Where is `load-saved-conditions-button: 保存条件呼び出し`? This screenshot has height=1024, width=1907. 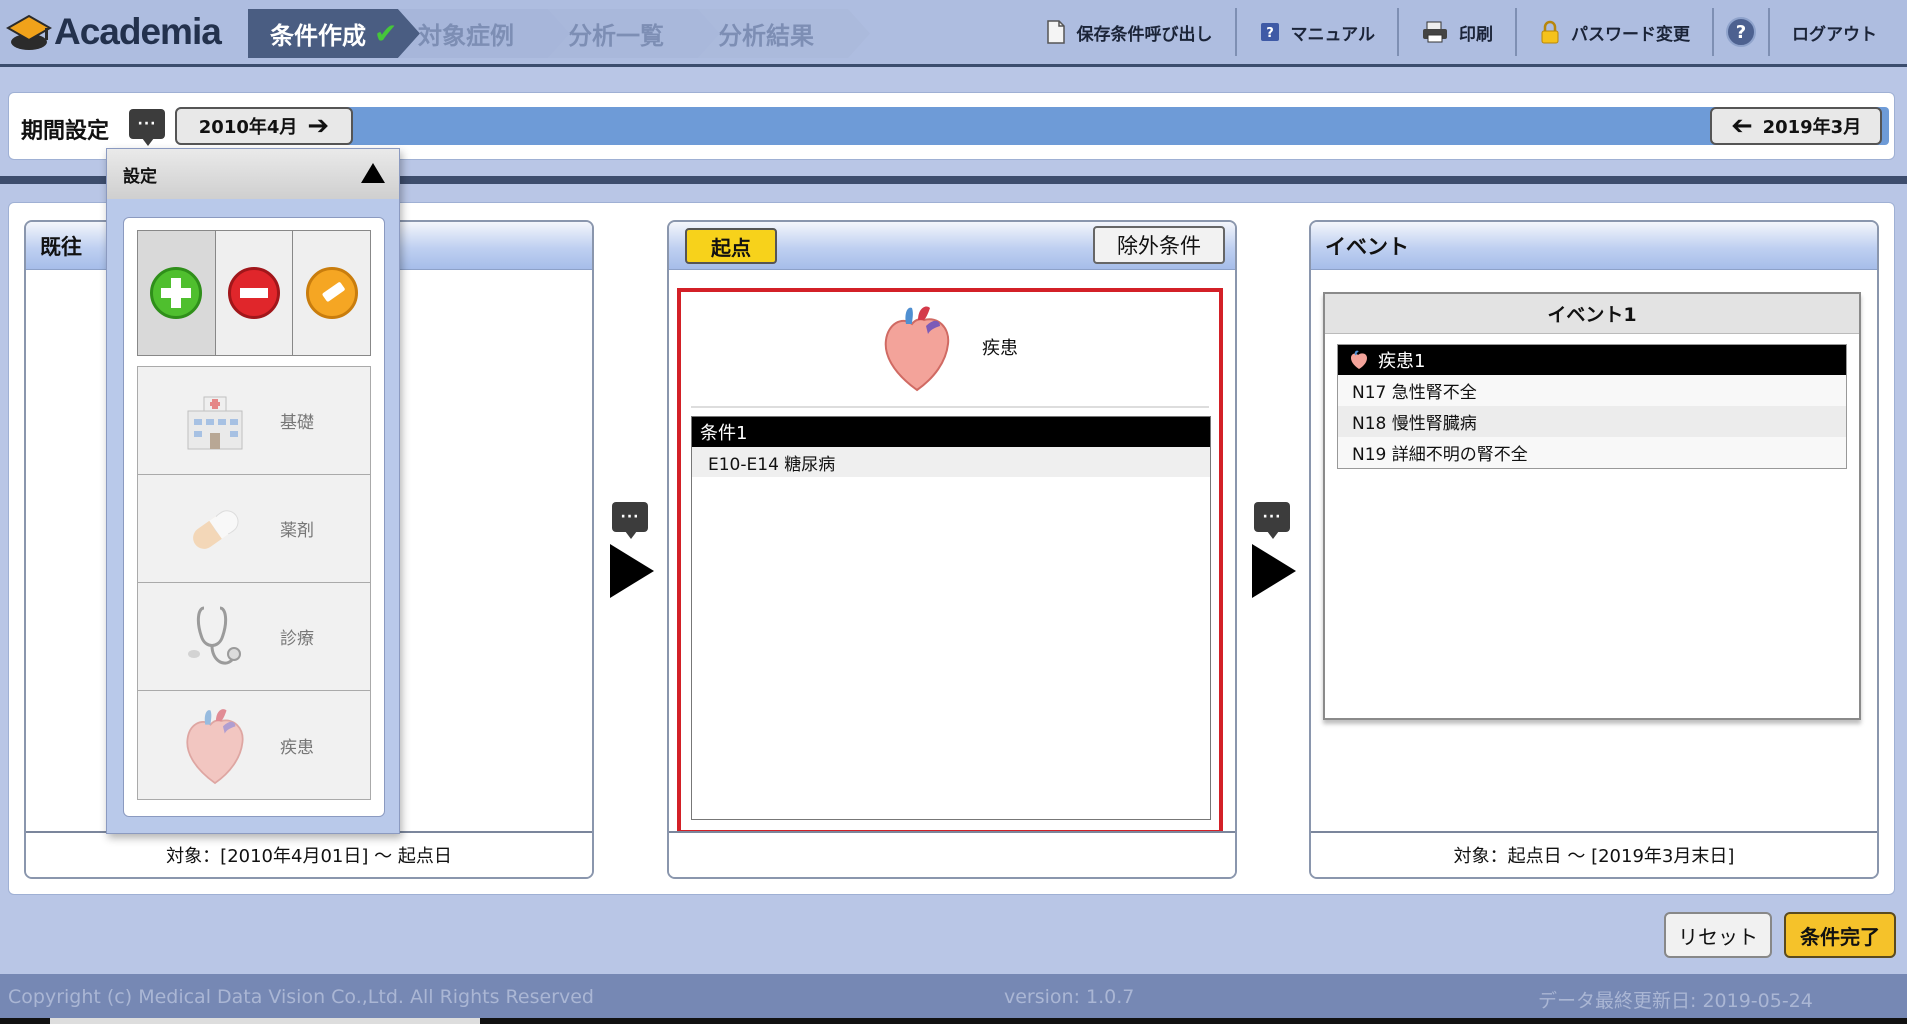
load-saved-conditions-button: 保存条件呼び出し is located at coordinates (1129, 32).